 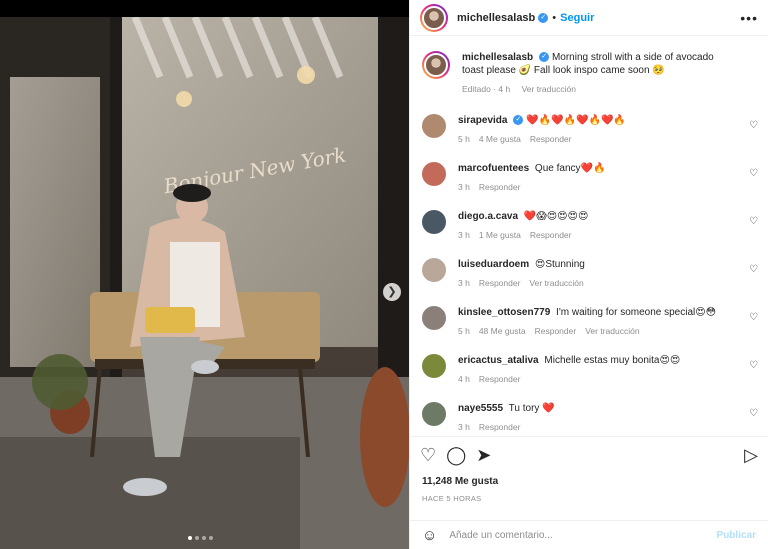 What do you see at coordinates (597, 283) in the screenshot?
I see `comment-meta: 3 h Responder Ver traducción` at bounding box center [597, 283].